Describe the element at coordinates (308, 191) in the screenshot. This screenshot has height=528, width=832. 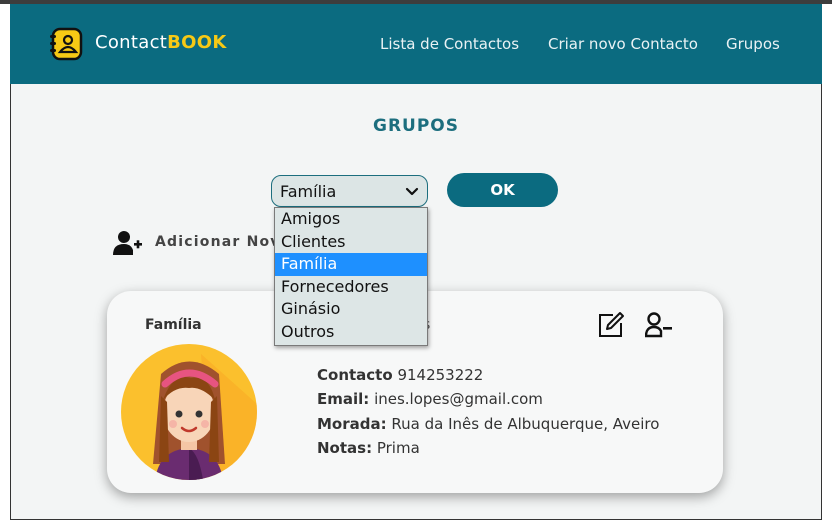
I see `group-select-value: Família` at that location.